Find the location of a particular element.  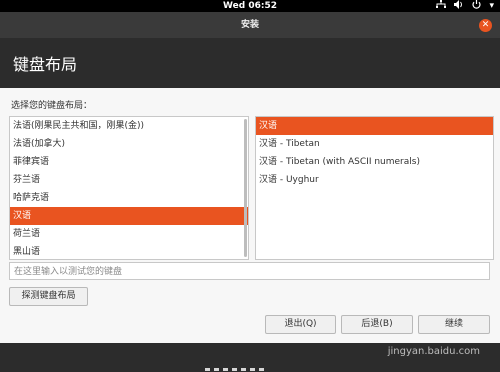

keyboard-test-input: 在这里输入以测试您的键盘 is located at coordinates (249, 271).